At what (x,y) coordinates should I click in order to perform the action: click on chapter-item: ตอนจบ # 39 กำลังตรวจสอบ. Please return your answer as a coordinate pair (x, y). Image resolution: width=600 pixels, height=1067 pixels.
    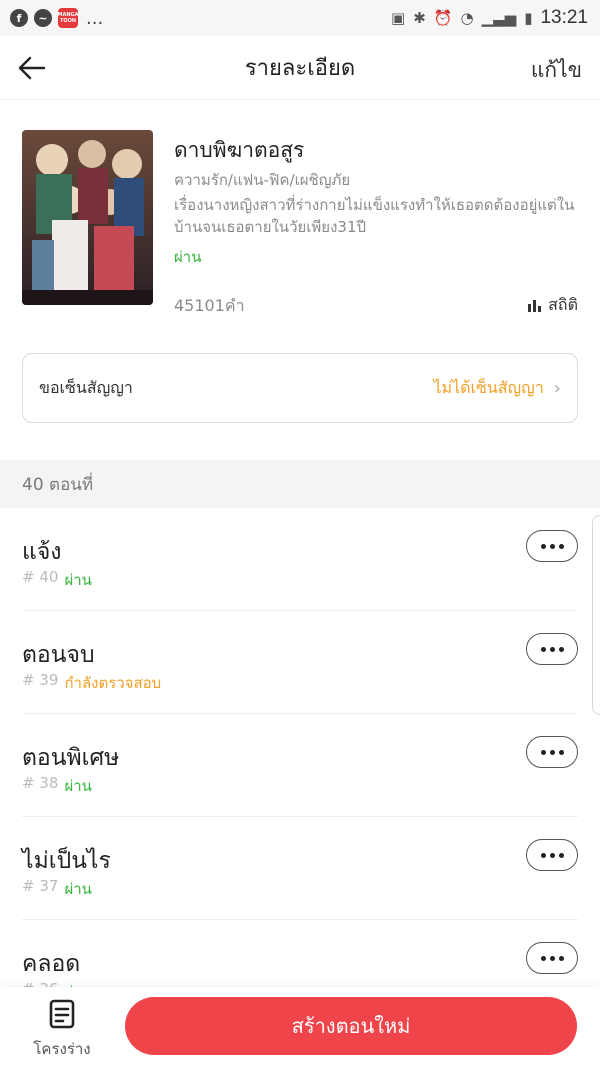
    Looking at the image, I should click on (300, 662).